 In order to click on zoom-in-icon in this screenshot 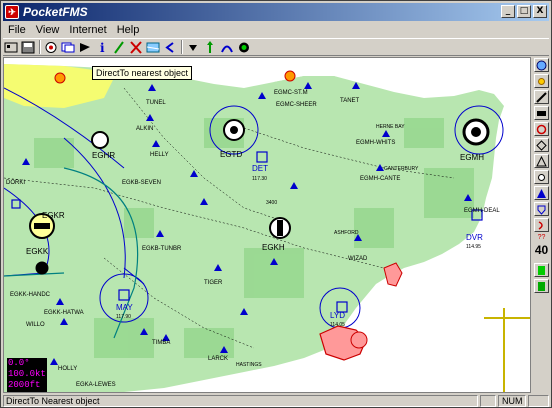, I will do `click(541, 270)`.